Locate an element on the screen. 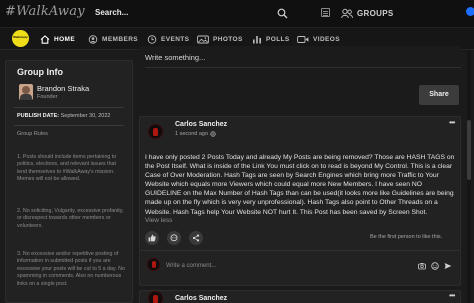  share-post-button is located at coordinates (196, 238).